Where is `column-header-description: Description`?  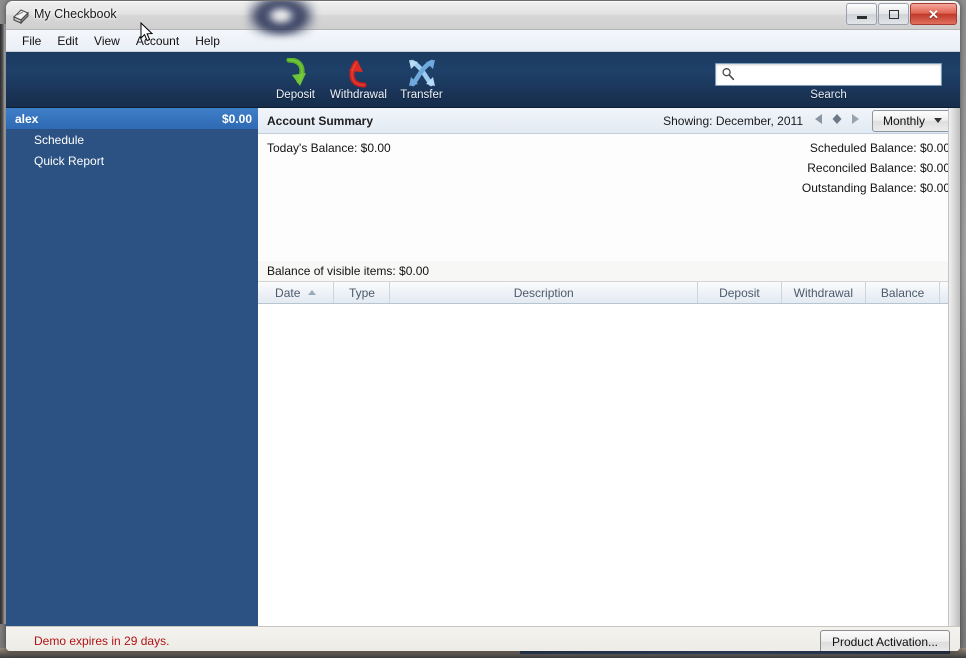 column-header-description: Description is located at coordinates (544, 292).